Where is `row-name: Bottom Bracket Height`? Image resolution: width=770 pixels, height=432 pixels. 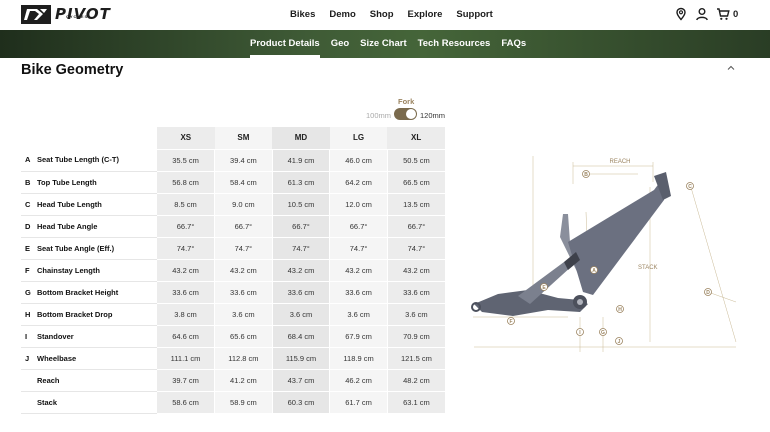 row-name: Bottom Bracket Height is located at coordinates (78, 292).